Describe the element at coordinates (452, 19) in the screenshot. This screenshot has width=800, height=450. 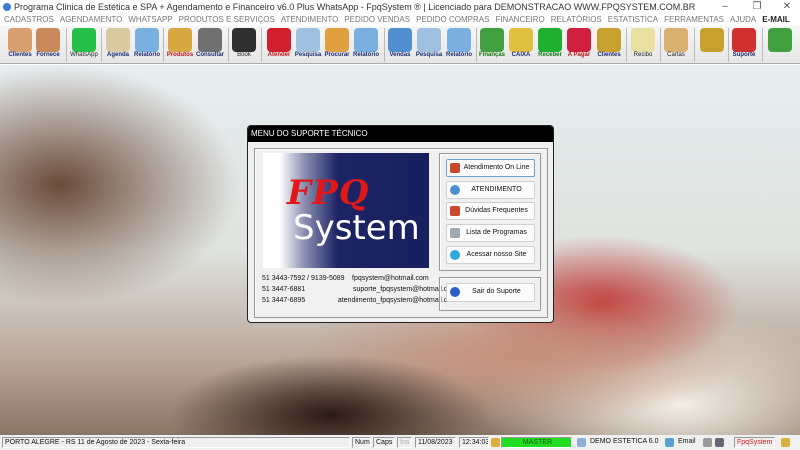
I see `menu-pedido-compras: PEDIDO COMPRAS` at that location.